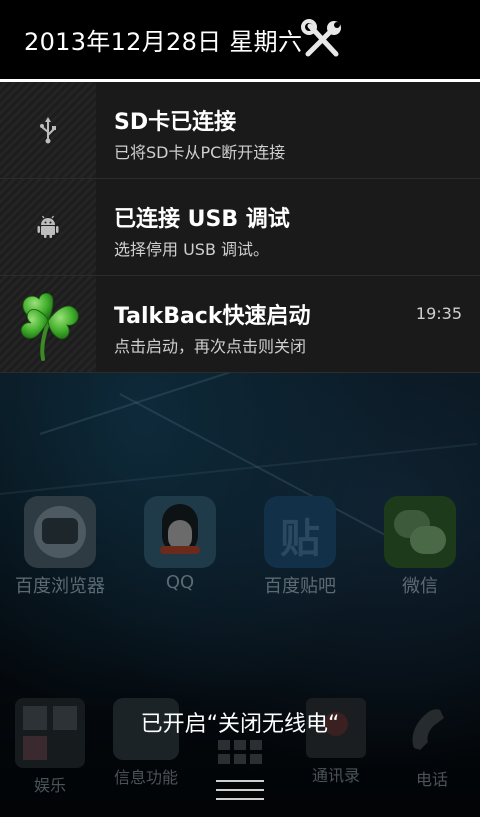 The height and width of the screenshot is (817, 480). I want to click on shade-drag-handle, so click(240, 793).